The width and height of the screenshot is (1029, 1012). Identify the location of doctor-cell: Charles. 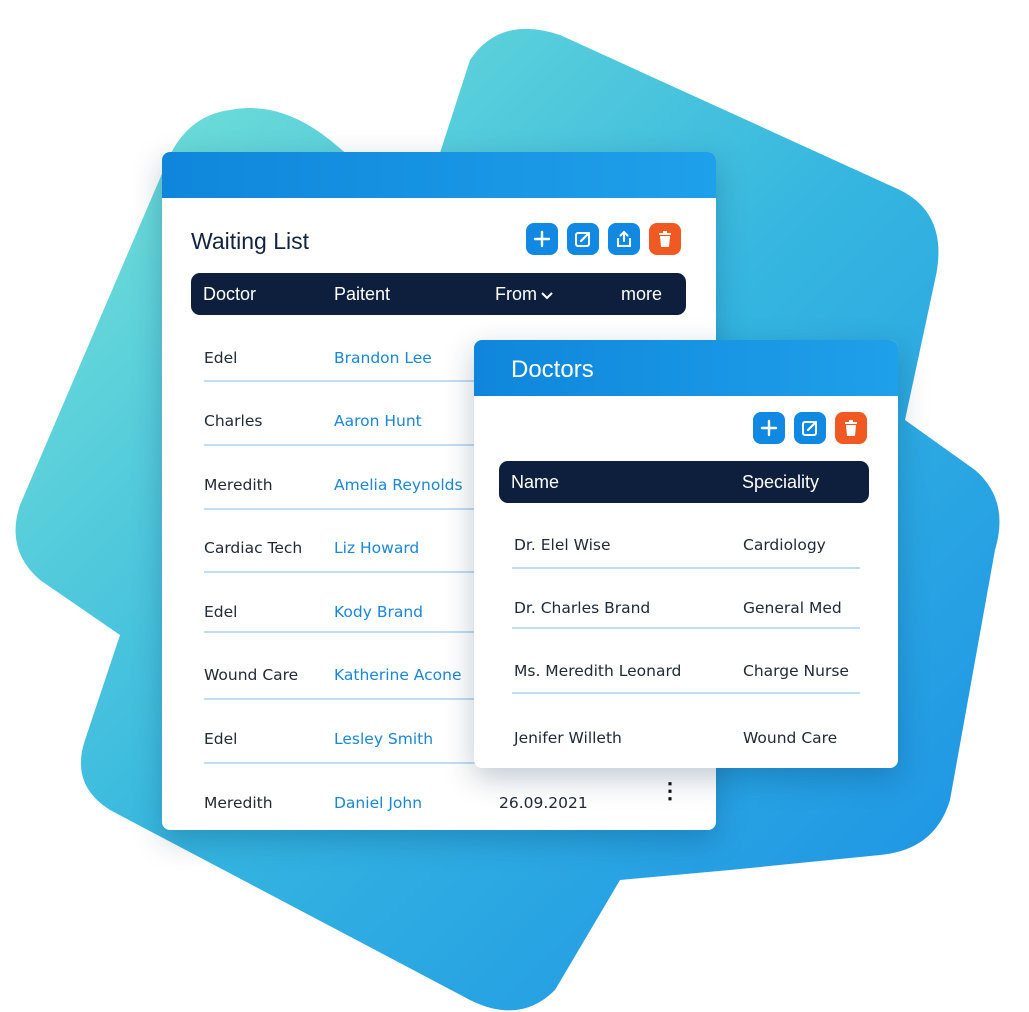
(233, 421).